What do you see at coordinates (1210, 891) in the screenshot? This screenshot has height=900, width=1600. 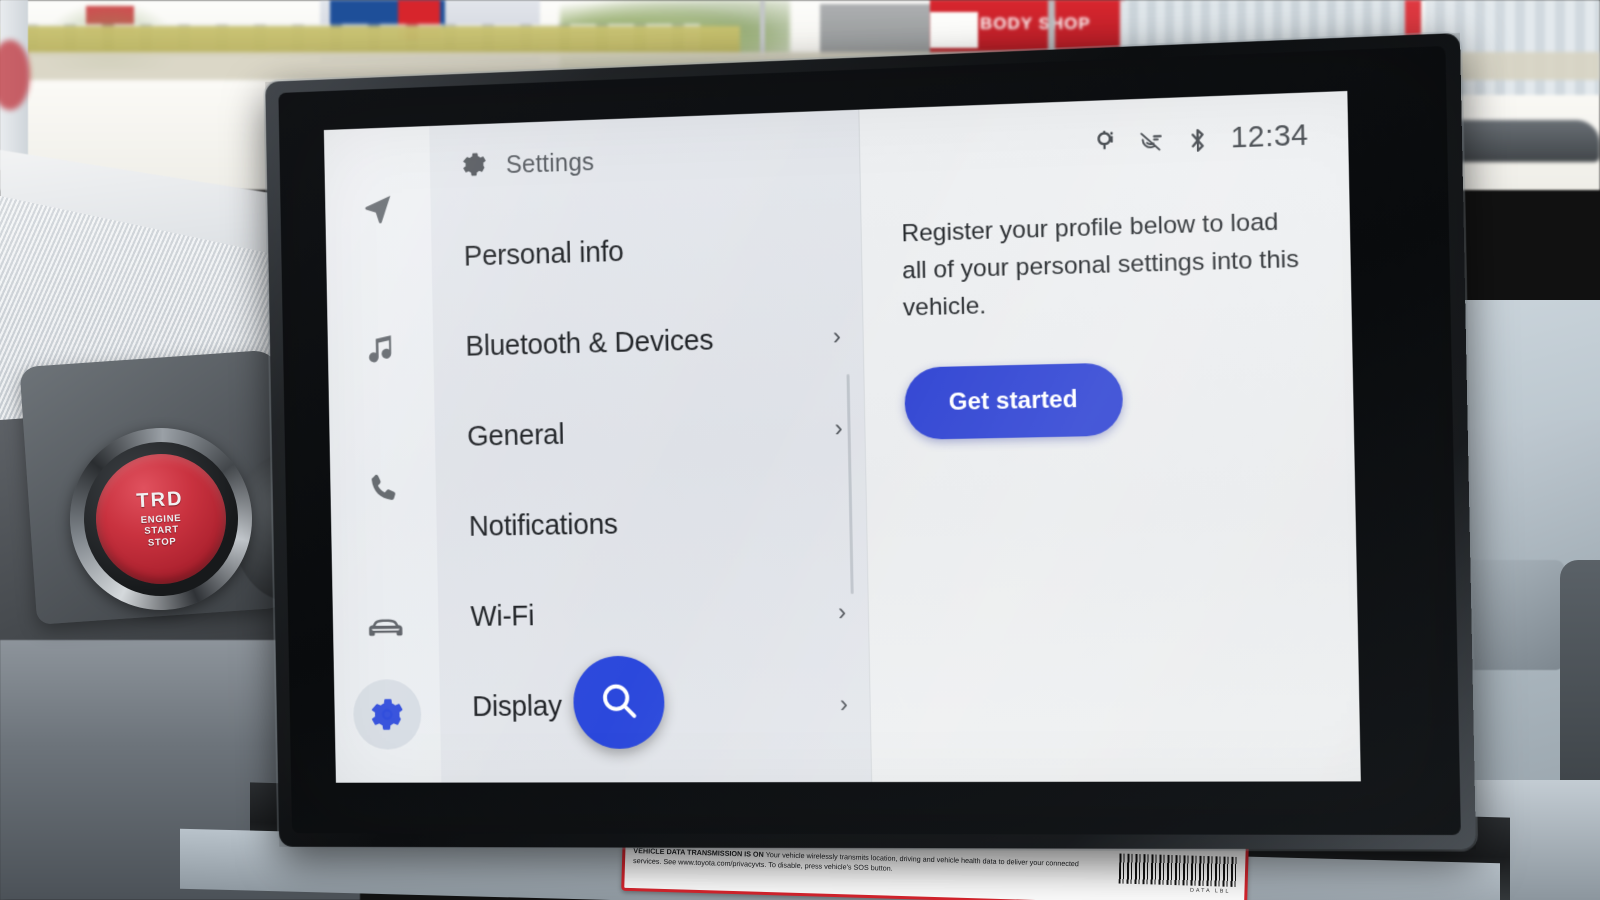 I see `barcode-label: DATA LBL` at bounding box center [1210, 891].